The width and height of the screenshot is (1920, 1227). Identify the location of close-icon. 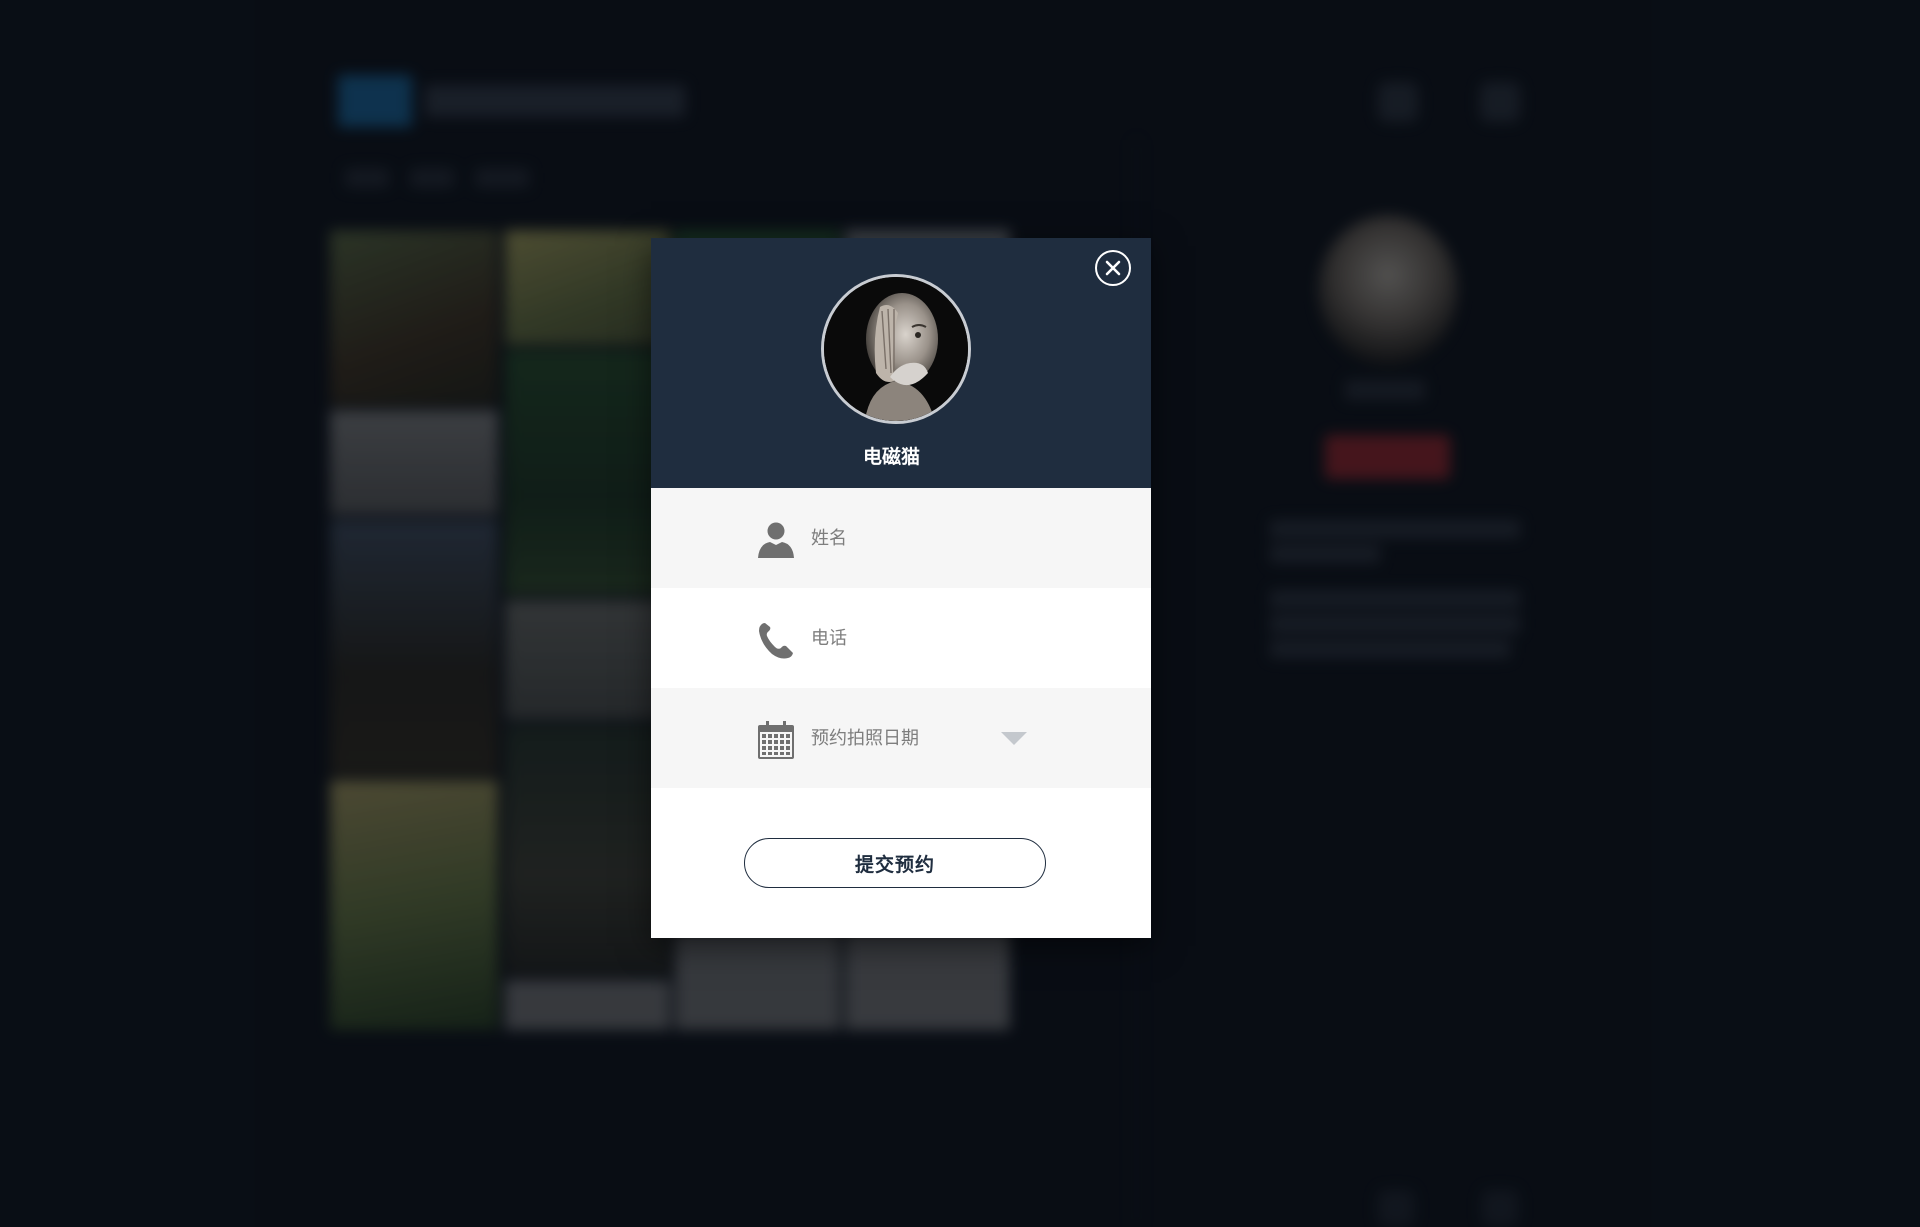
(1113, 268).